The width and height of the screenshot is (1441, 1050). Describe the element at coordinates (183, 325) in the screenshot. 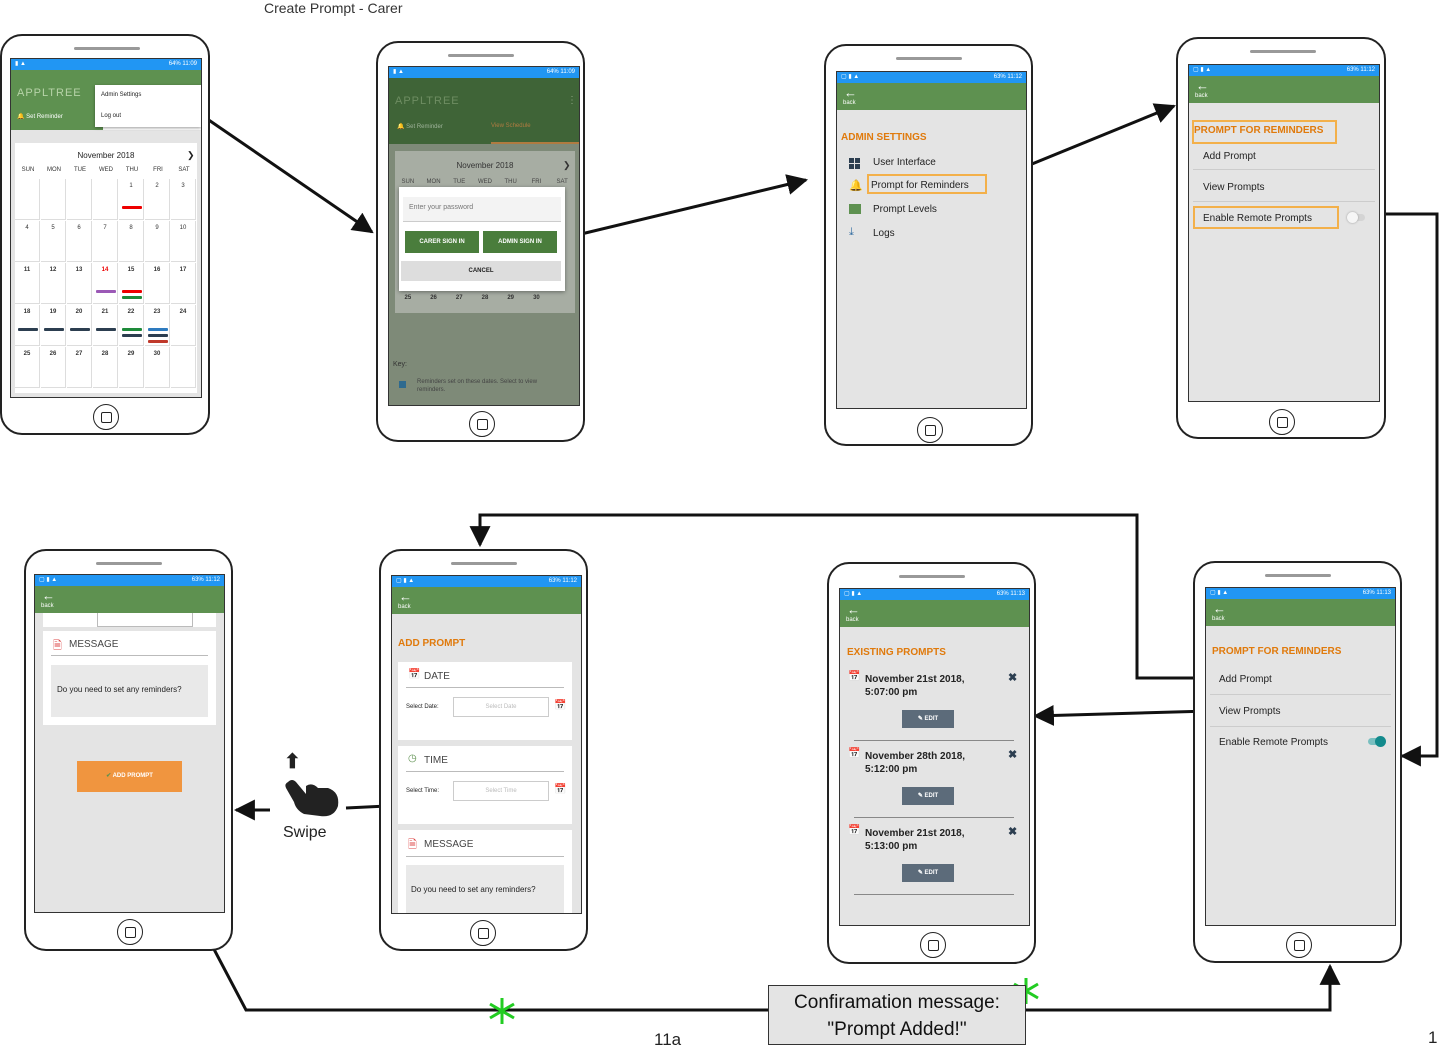

I see `calendar-day: 24` at that location.